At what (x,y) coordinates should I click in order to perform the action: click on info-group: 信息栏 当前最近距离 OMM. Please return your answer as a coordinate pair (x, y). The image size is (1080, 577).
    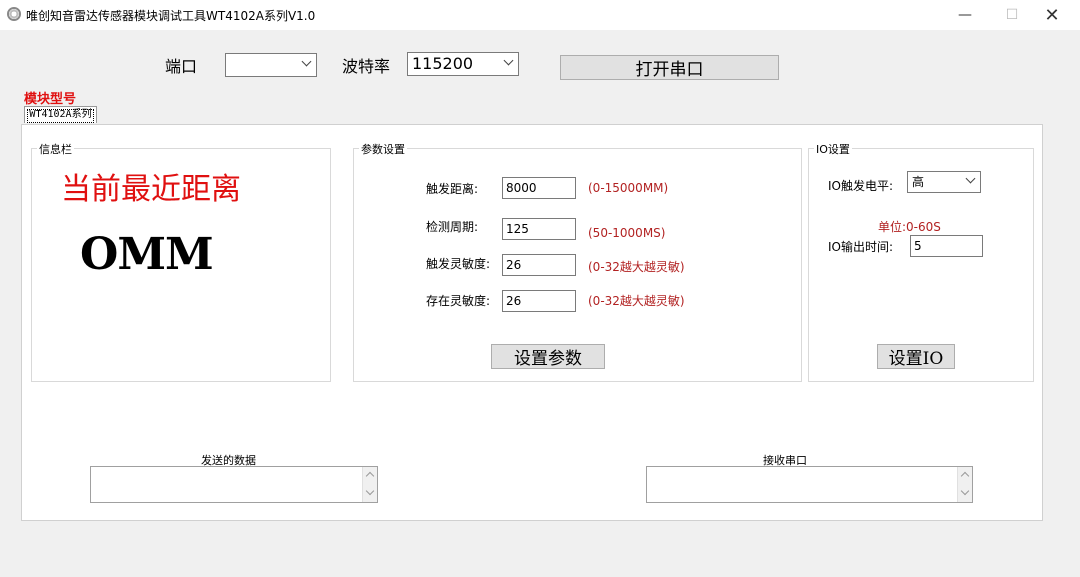
    Looking at the image, I should click on (181, 261).